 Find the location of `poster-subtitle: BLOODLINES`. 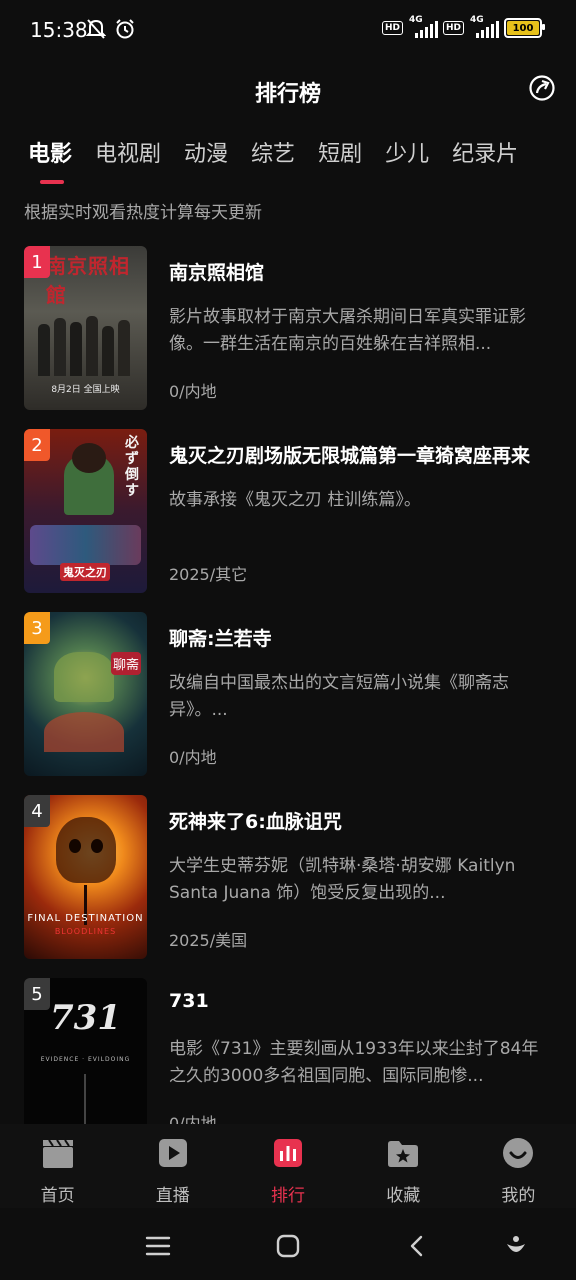

poster-subtitle: BLOODLINES is located at coordinates (85, 931).